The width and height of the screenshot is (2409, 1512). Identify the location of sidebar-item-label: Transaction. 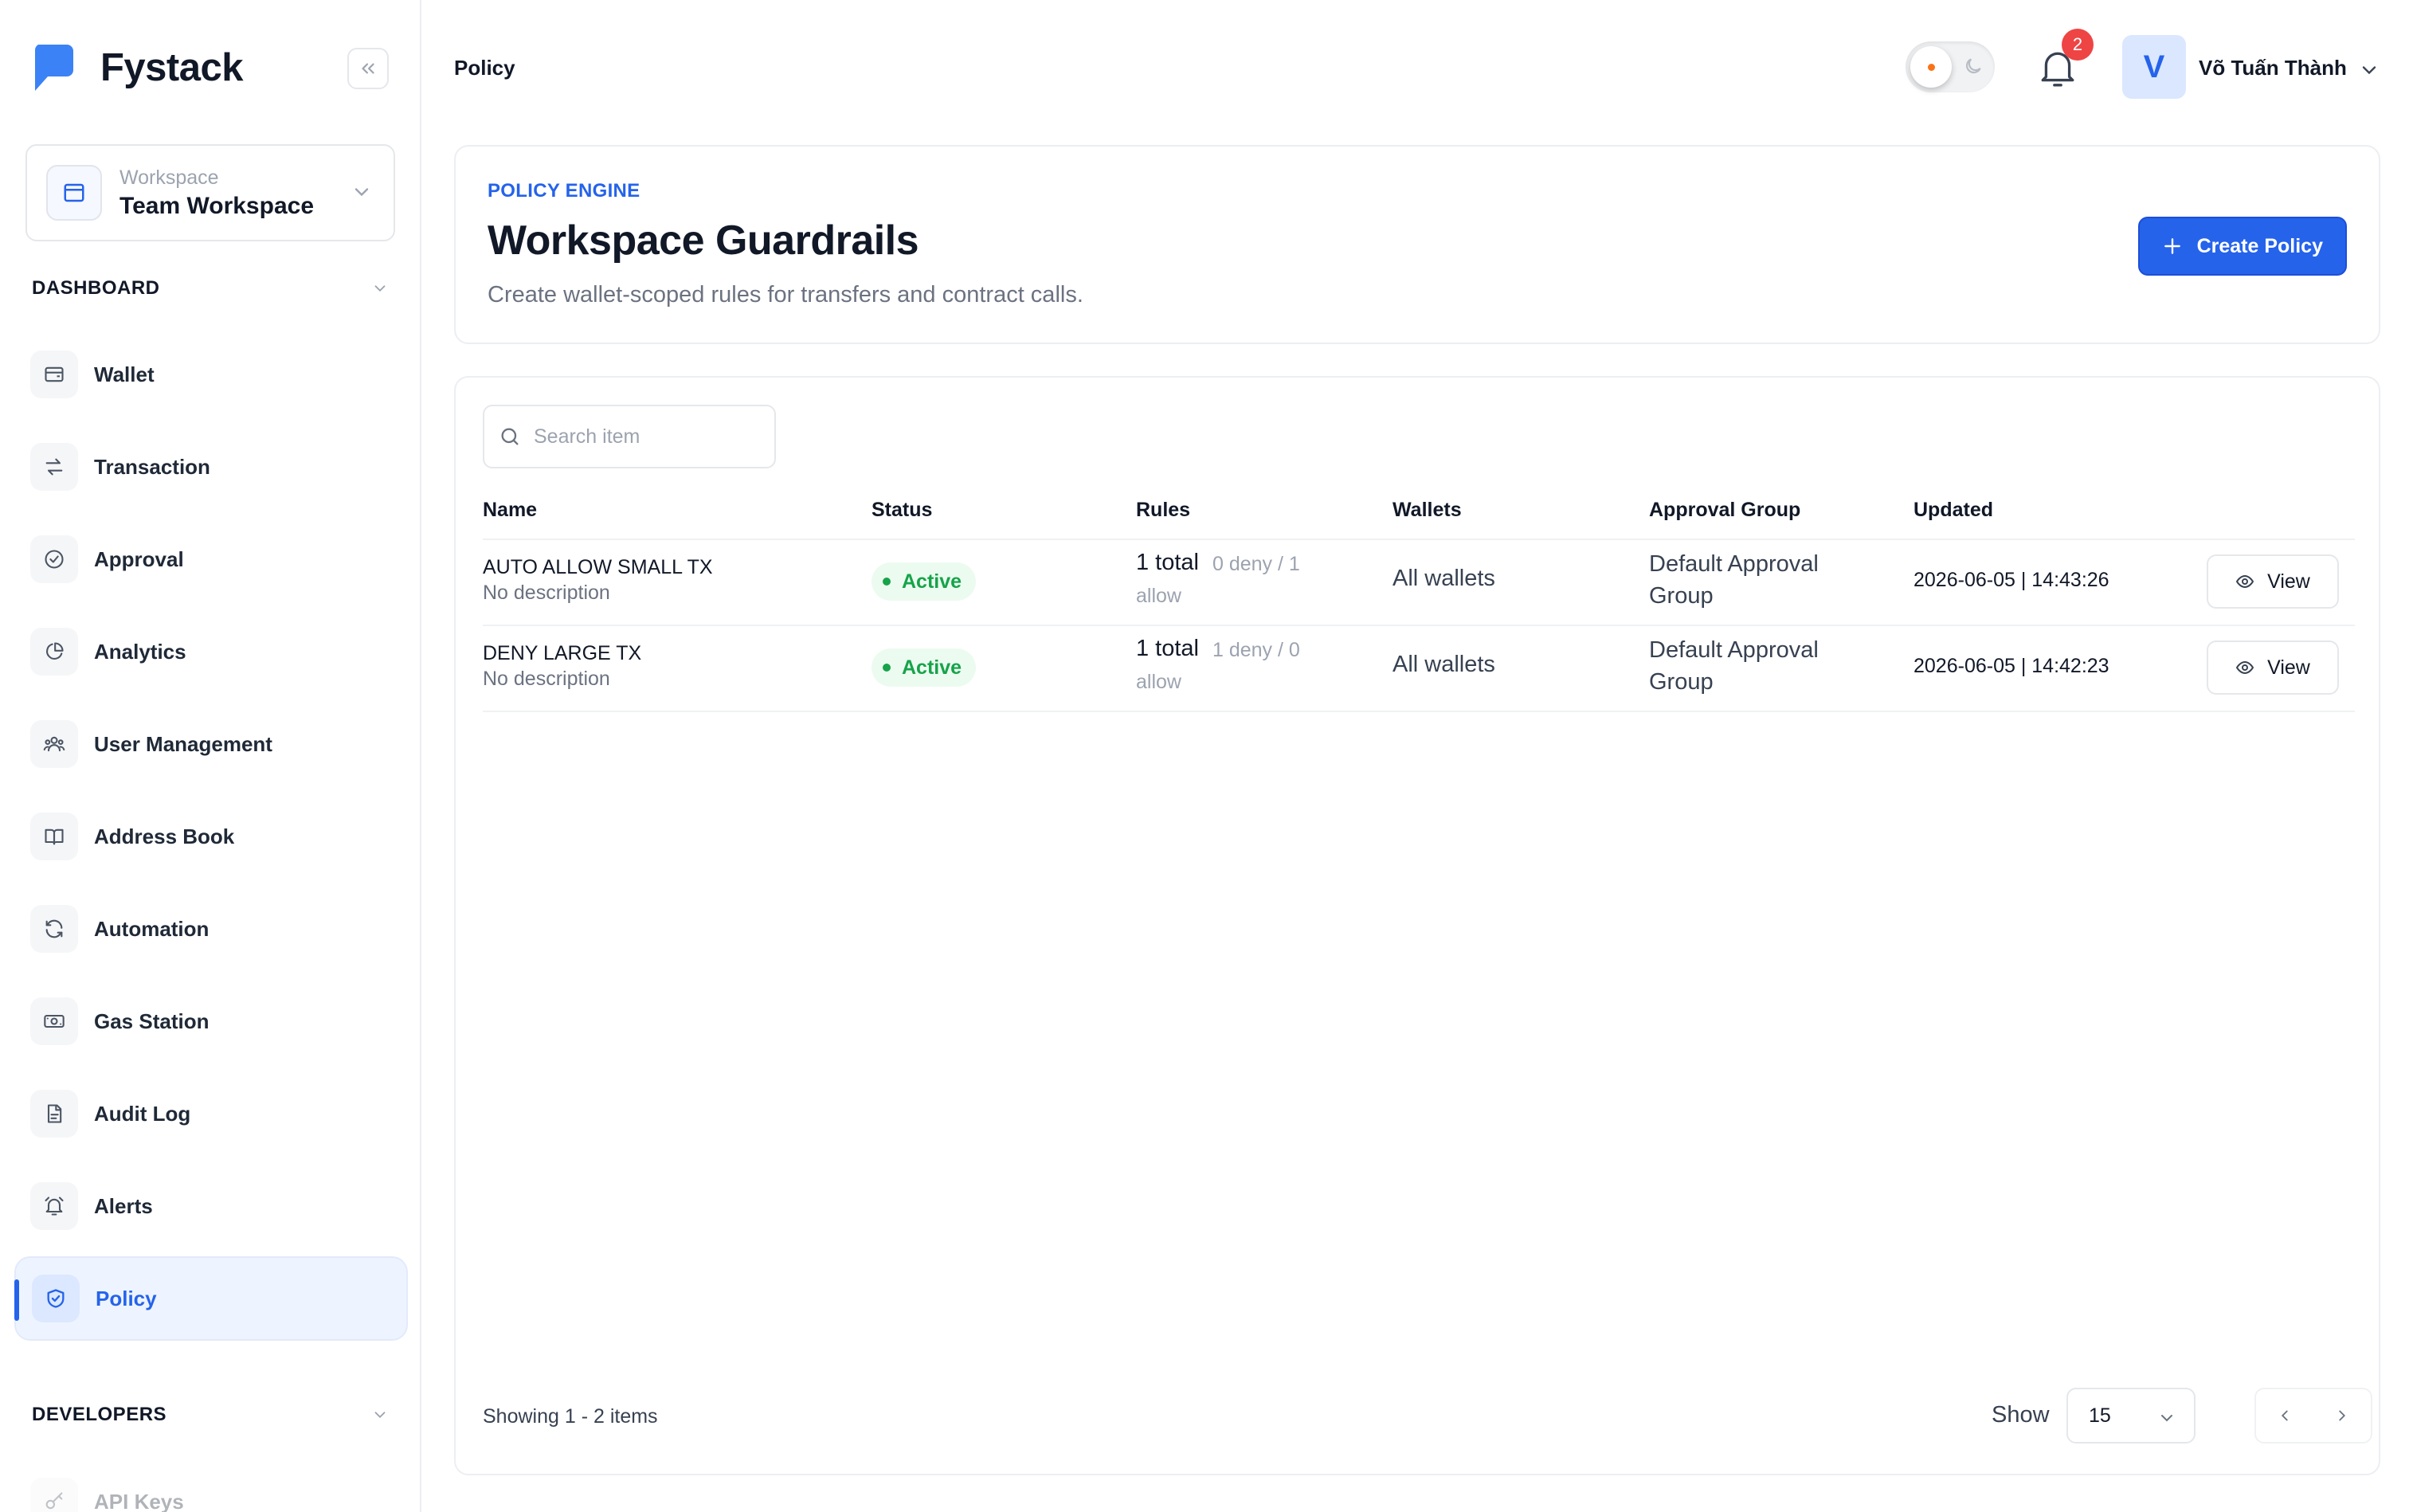
(152, 467).